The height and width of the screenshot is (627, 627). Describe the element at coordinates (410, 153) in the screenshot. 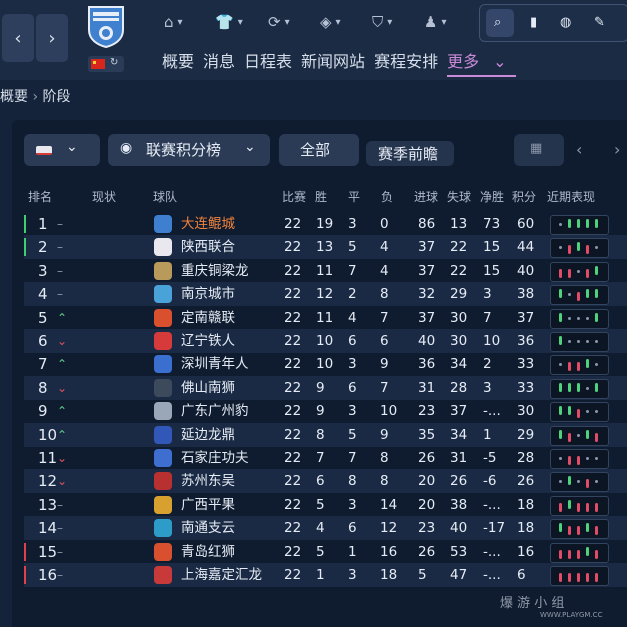

I see `season-preview-button: 赛季前瞻` at that location.